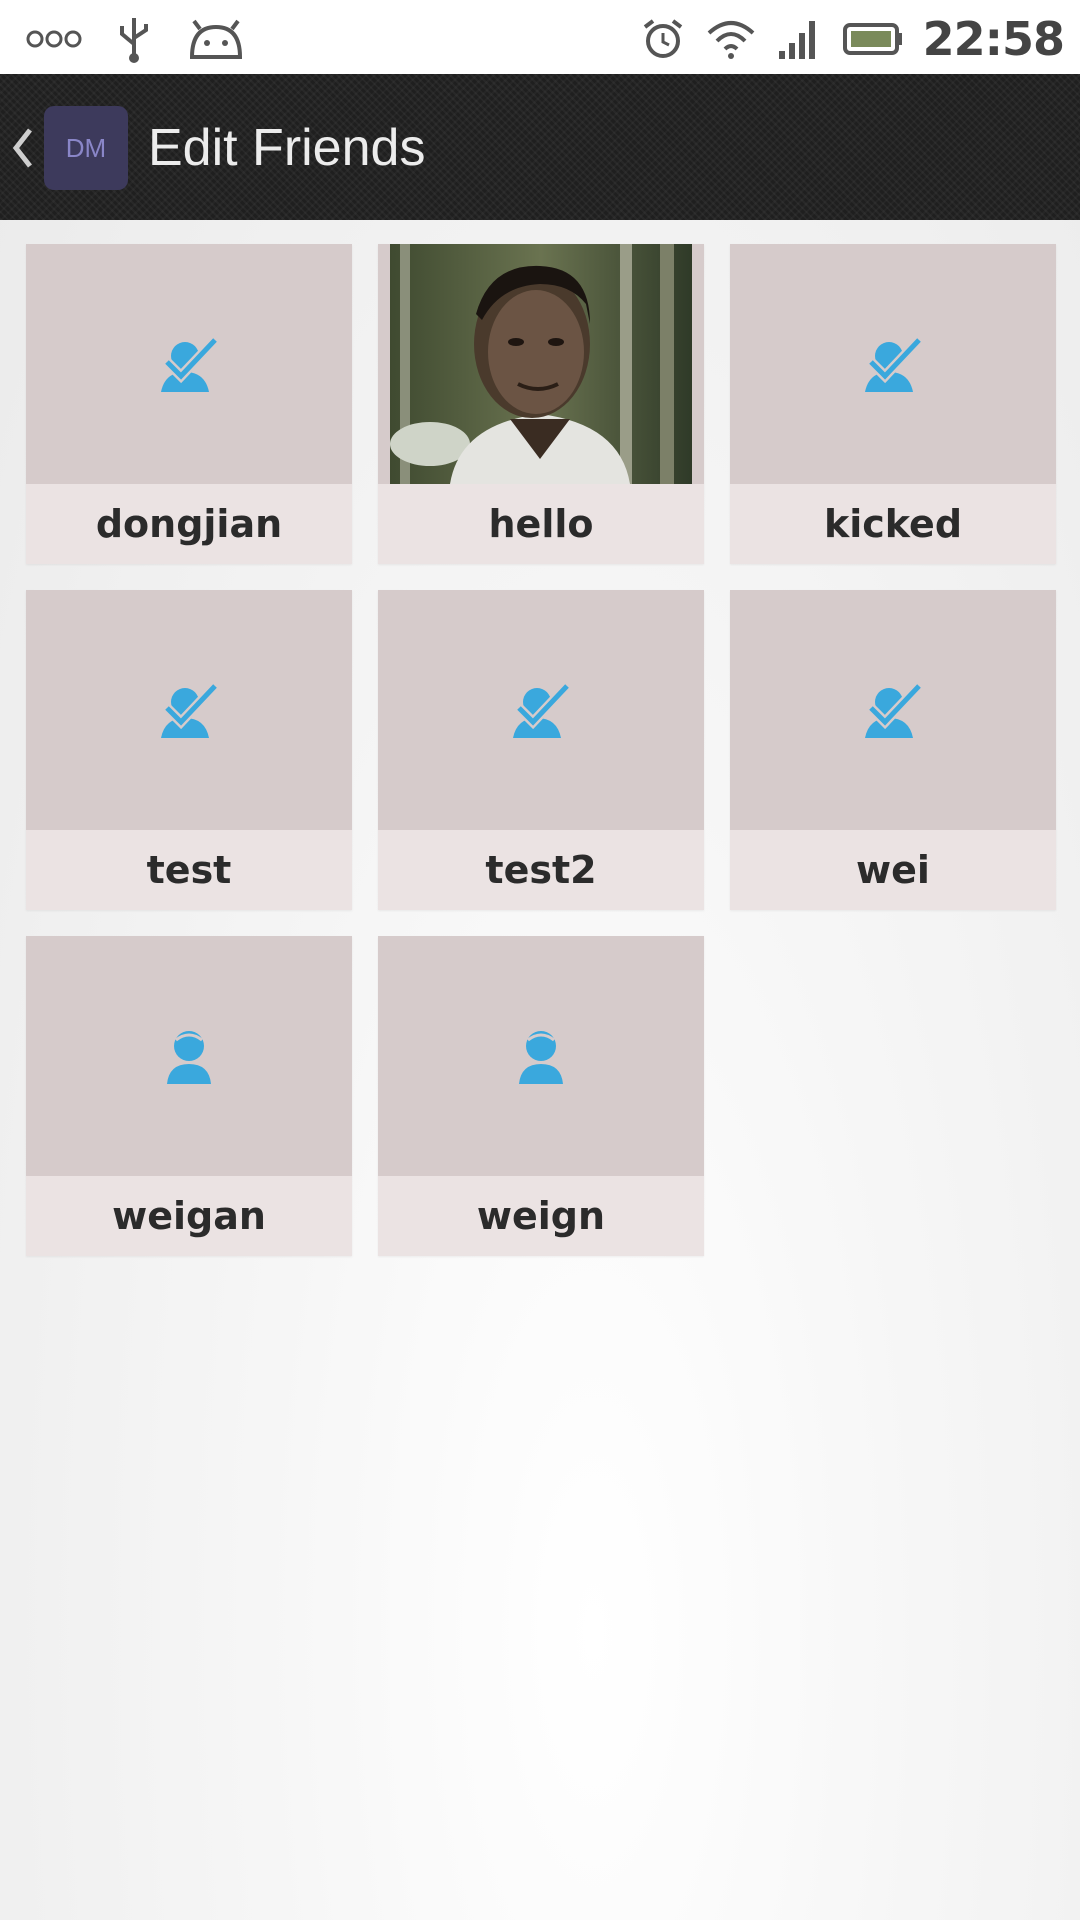 The height and width of the screenshot is (1920, 1080). I want to click on usb-icon, so click(134, 40).